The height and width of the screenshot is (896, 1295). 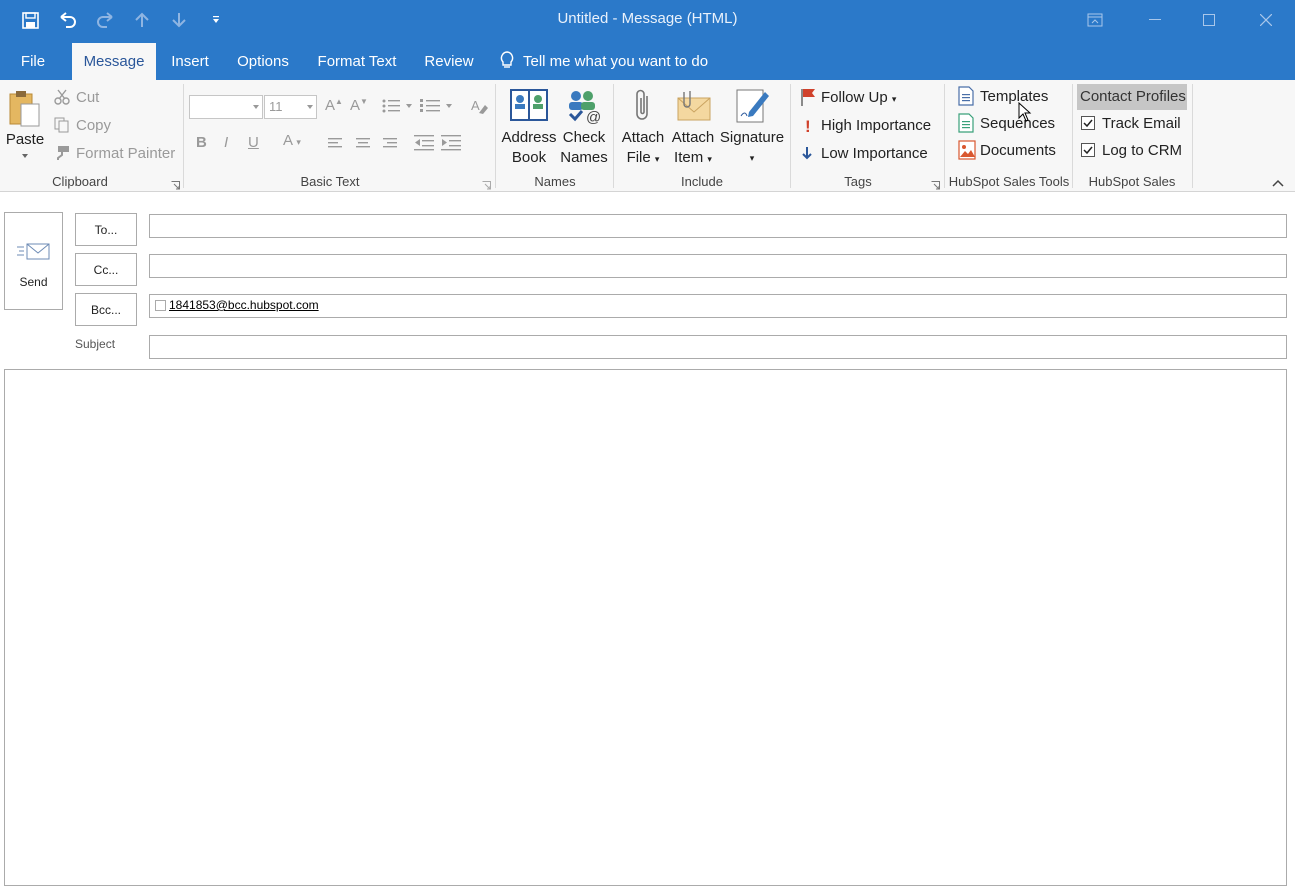 What do you see at coordinates (1154, 20) in the screenshot?
I see `minimize-icon` at bounding box center [1154, 20].